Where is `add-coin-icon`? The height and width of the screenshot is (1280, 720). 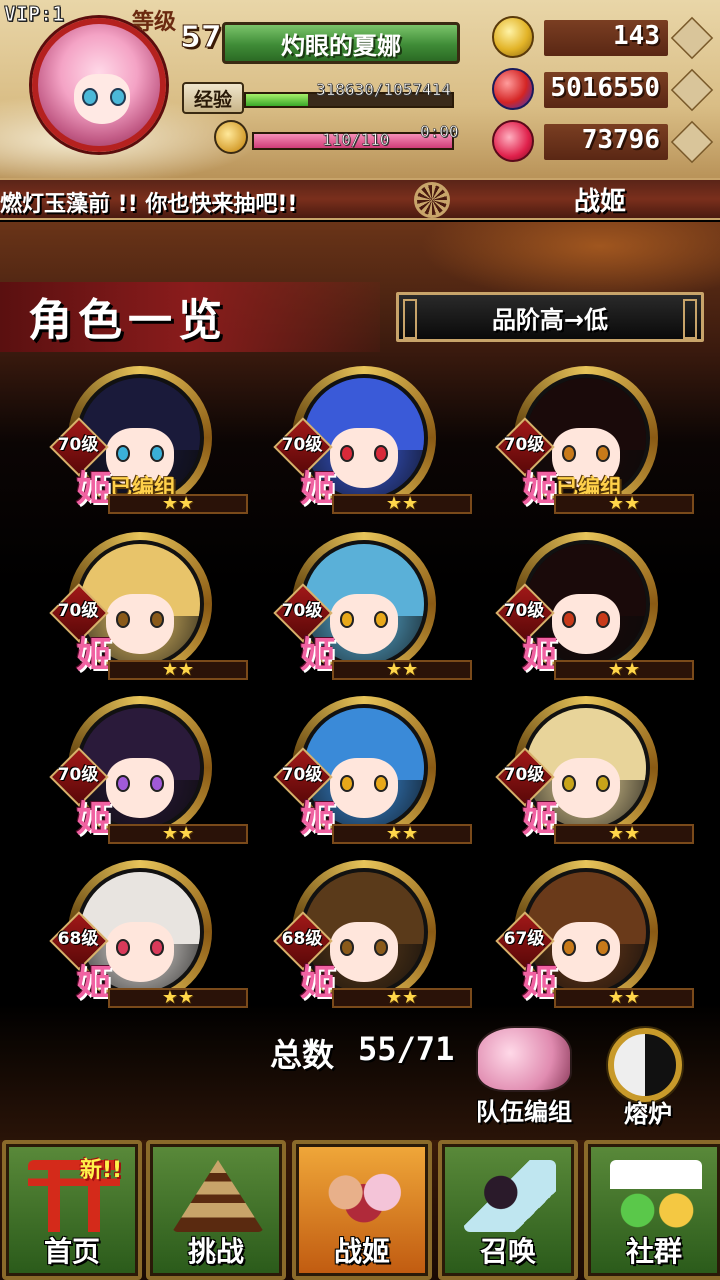
add-coin-icon is located at coordinates (692, 38).